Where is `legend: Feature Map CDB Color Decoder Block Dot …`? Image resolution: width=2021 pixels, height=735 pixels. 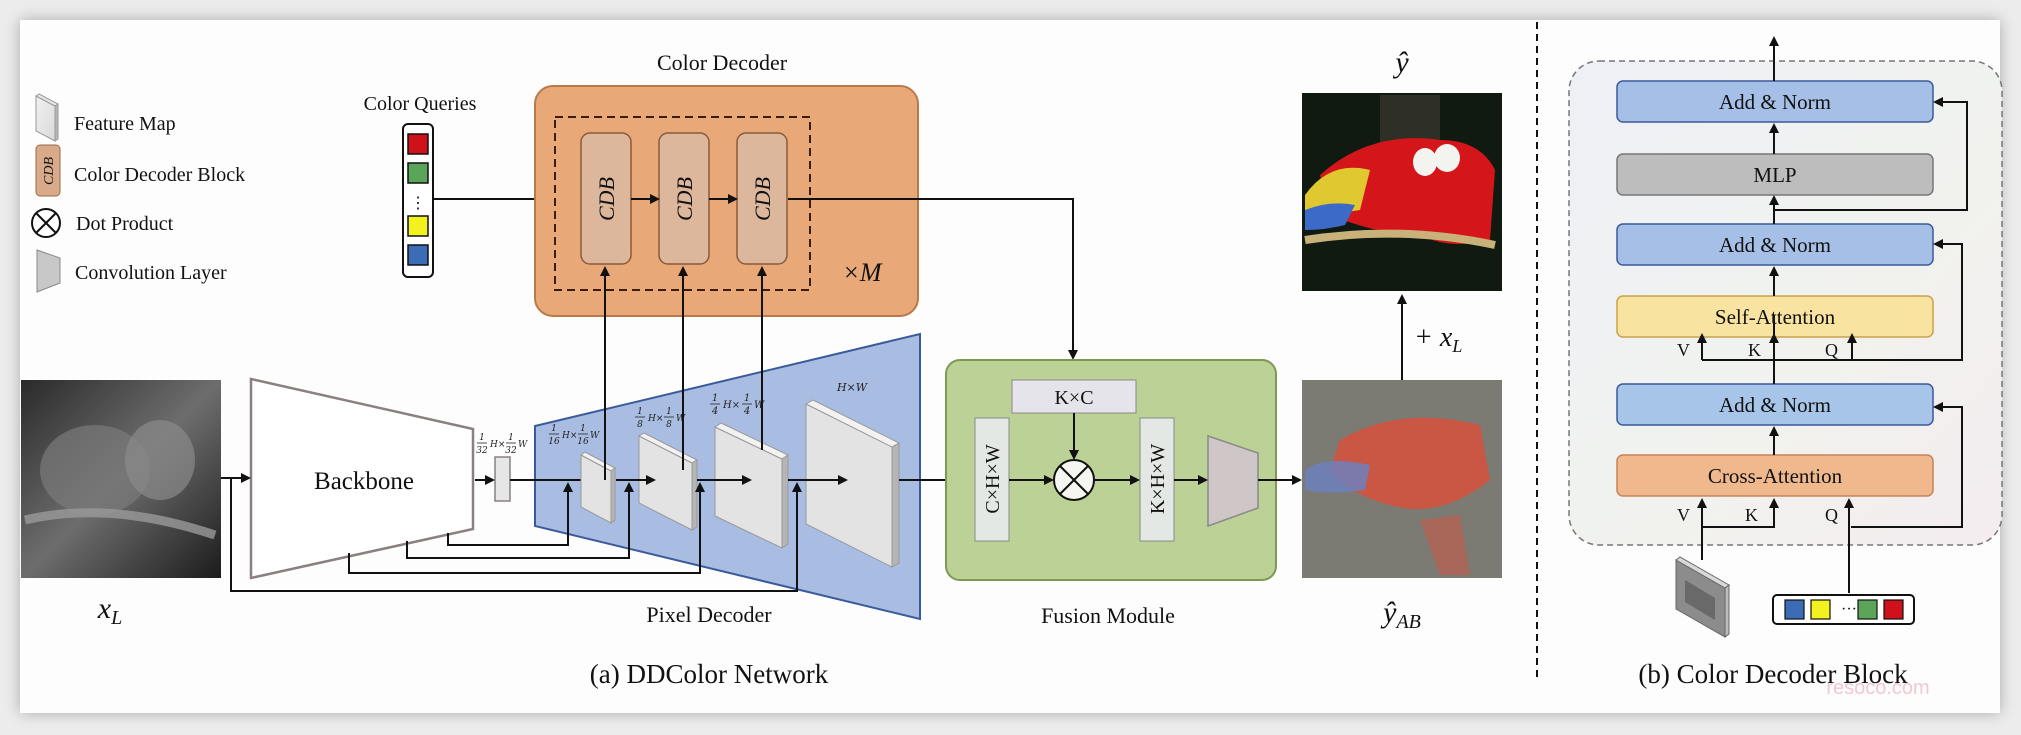
legend: Feature Map CDB Color Decoder Block Dot … is located at coordinates (138, 193).